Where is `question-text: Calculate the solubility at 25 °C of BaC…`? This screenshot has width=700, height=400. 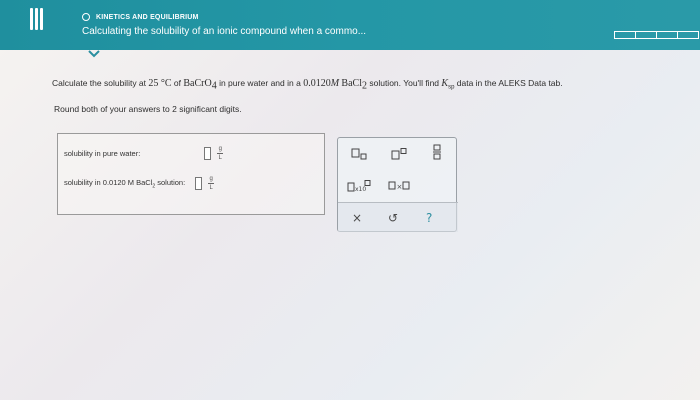
question-text: Calculate the solubility at 25 °C of BaC… is located at coordinates (307, 85).